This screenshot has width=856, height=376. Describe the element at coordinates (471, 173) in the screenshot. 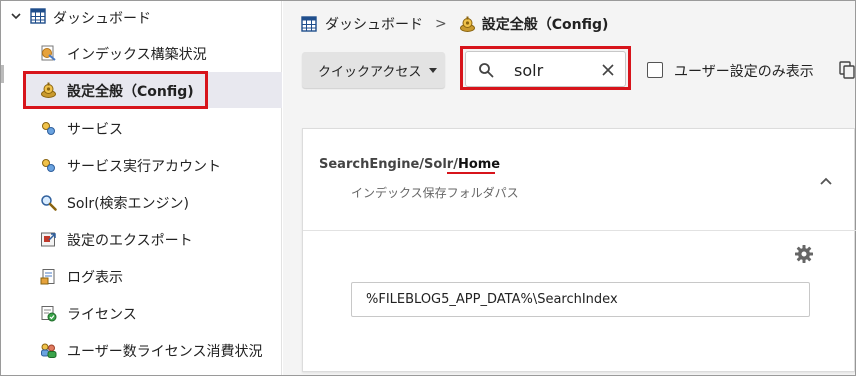

I see `key-name-underline` at that location.